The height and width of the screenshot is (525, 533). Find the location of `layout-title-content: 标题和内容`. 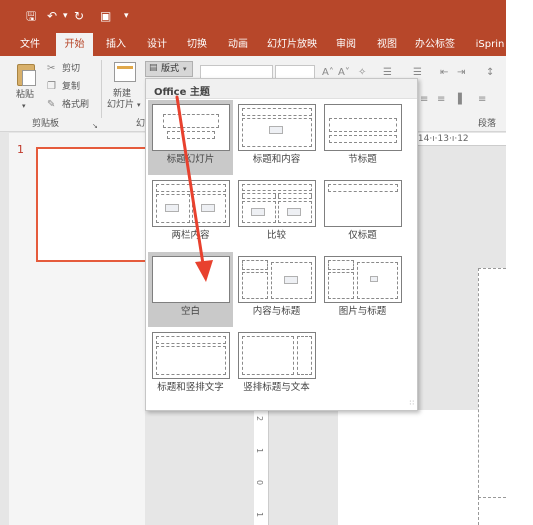

layout-title-content: 标题和内容 is located at coordinates (276, 137).